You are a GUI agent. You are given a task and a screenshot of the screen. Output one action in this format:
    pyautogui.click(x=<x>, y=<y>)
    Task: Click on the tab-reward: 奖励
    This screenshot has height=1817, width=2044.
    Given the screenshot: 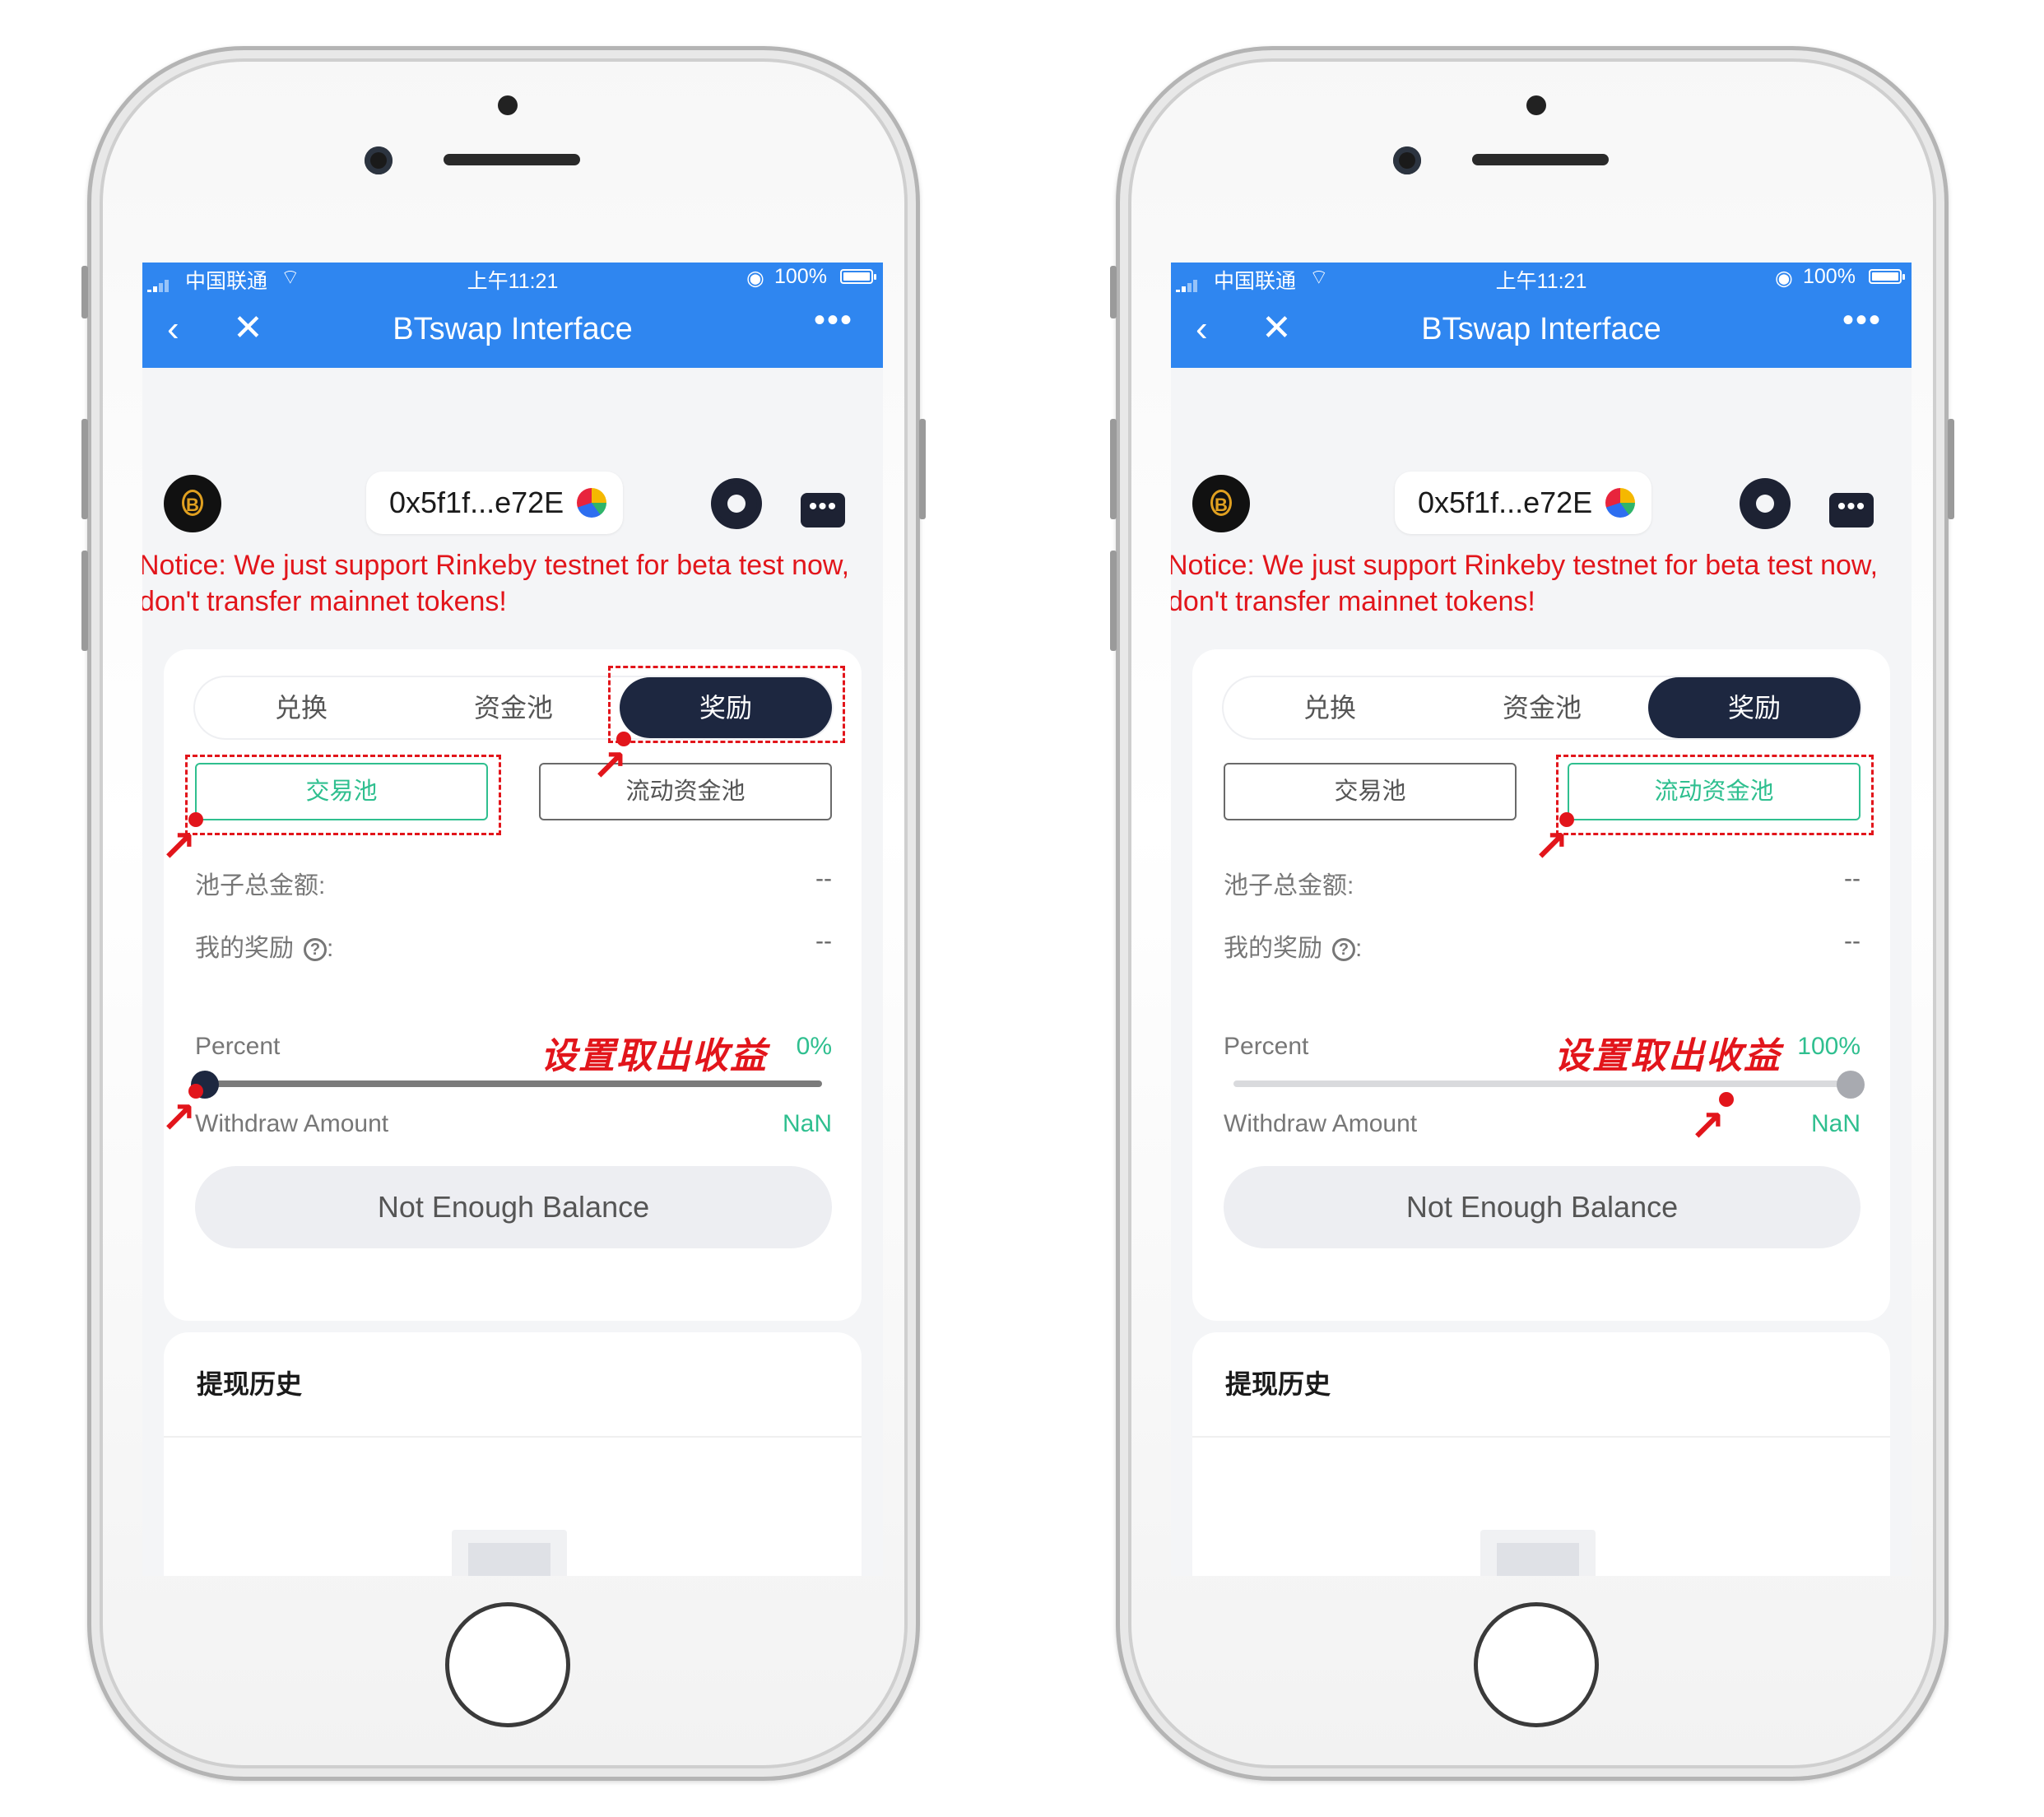 What is the action you would take?
    pyautogui.click(x=1754, y=707)
    